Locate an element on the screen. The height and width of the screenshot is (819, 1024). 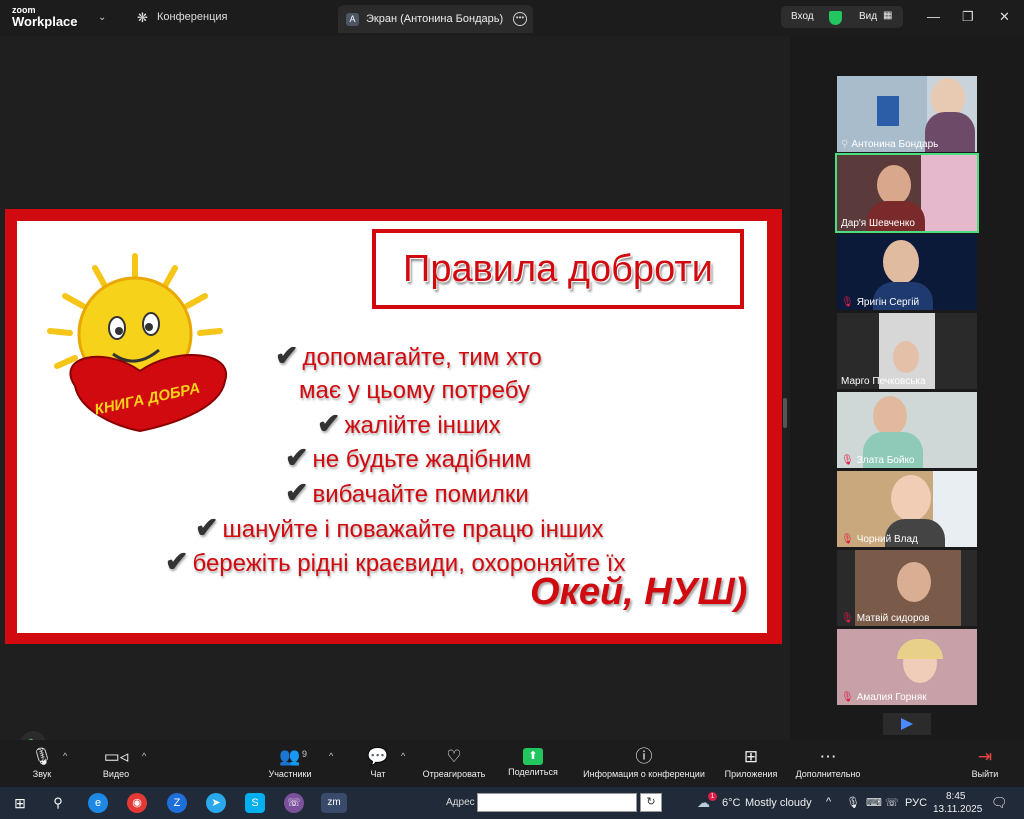
windows-start-icon: ⊞ is located at coordinates (20, 803).